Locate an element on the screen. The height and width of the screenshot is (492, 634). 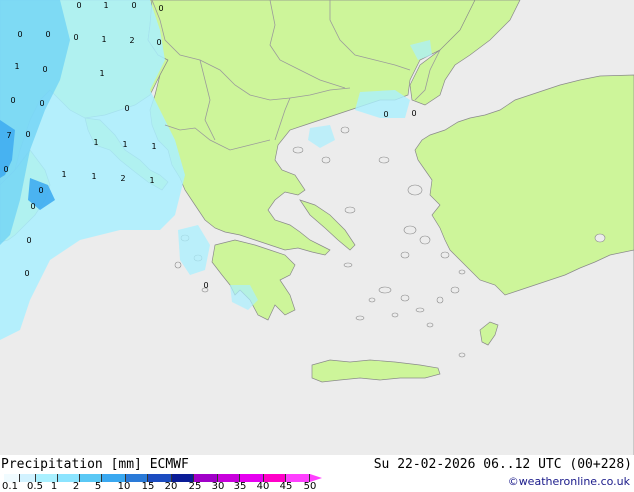
legend-tick-label: 10 is located at coordinates (124, 486).